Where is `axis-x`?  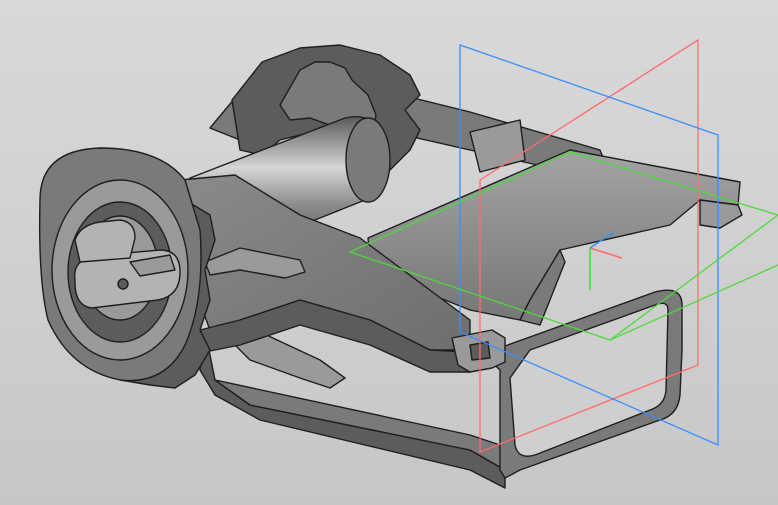
axis-x is located at coordinates (606, 253).